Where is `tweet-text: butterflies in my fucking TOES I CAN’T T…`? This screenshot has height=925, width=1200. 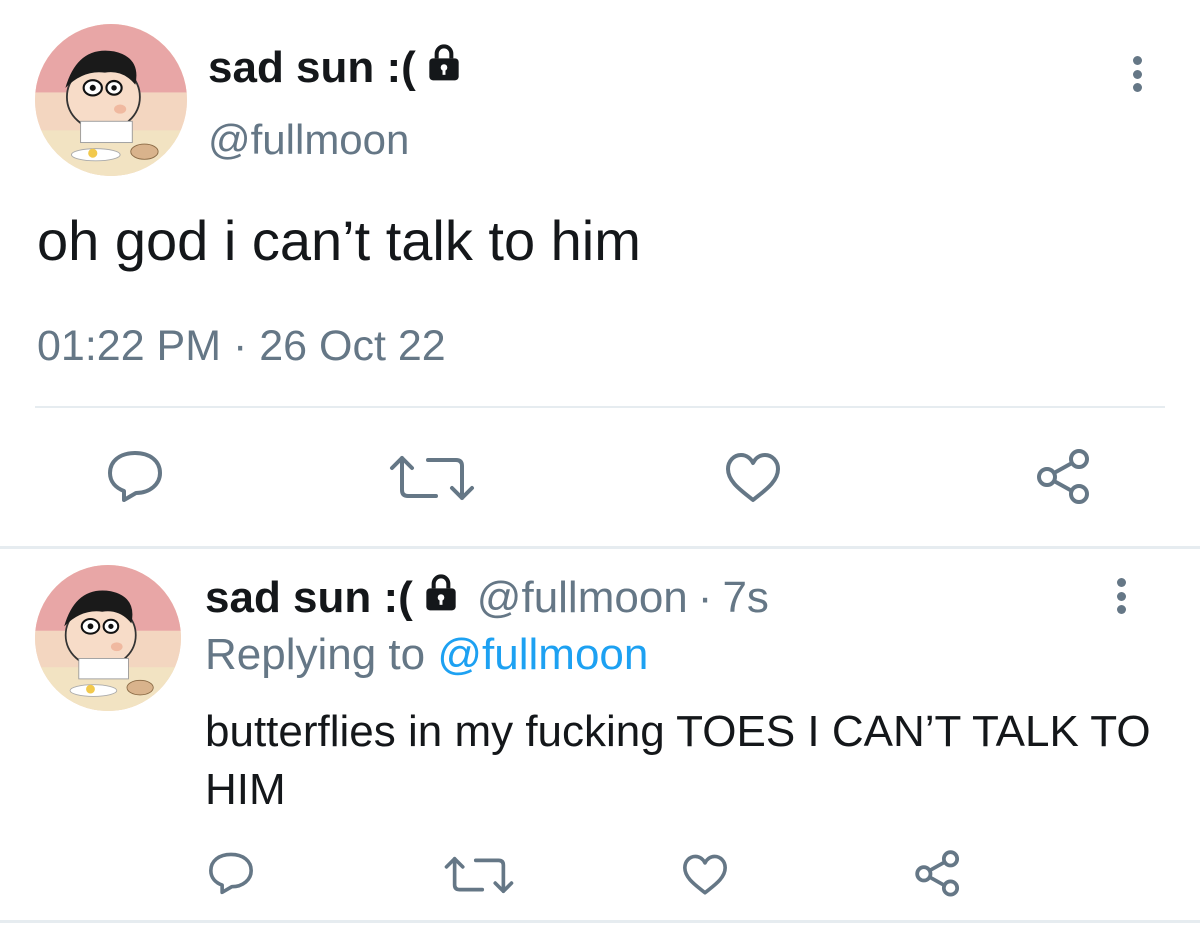
tweet-text: butterflies in my fucking TOES I CAN’T T… is located at coordinates (678, 760).